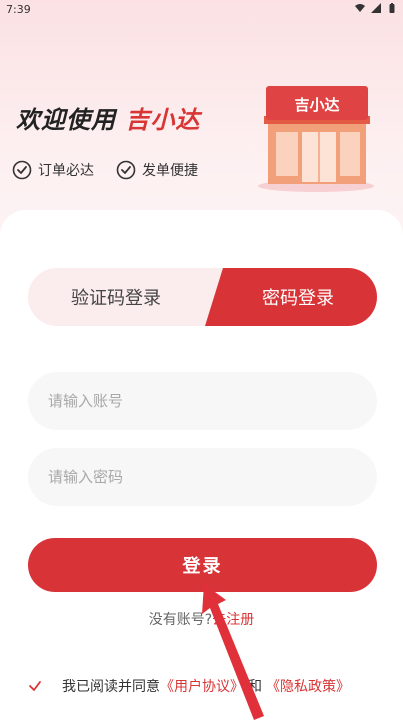 This screenshot has width=403, height=720. I want to click on agreement-row: 我已阅读并同意 《用户协议》 和 《隐私政策》, so click(188, 686).